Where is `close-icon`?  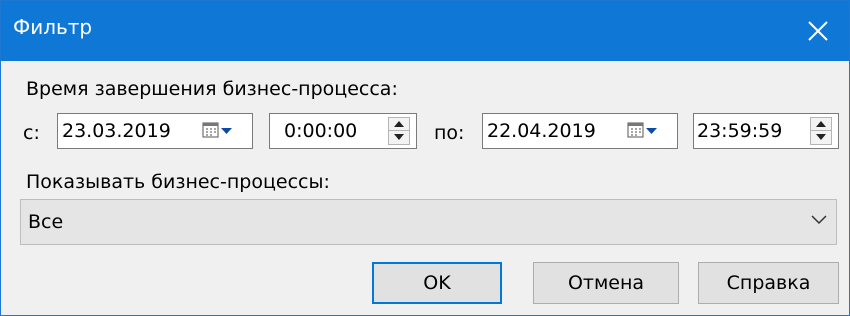
close-icon is located at coordinates (818, 31).